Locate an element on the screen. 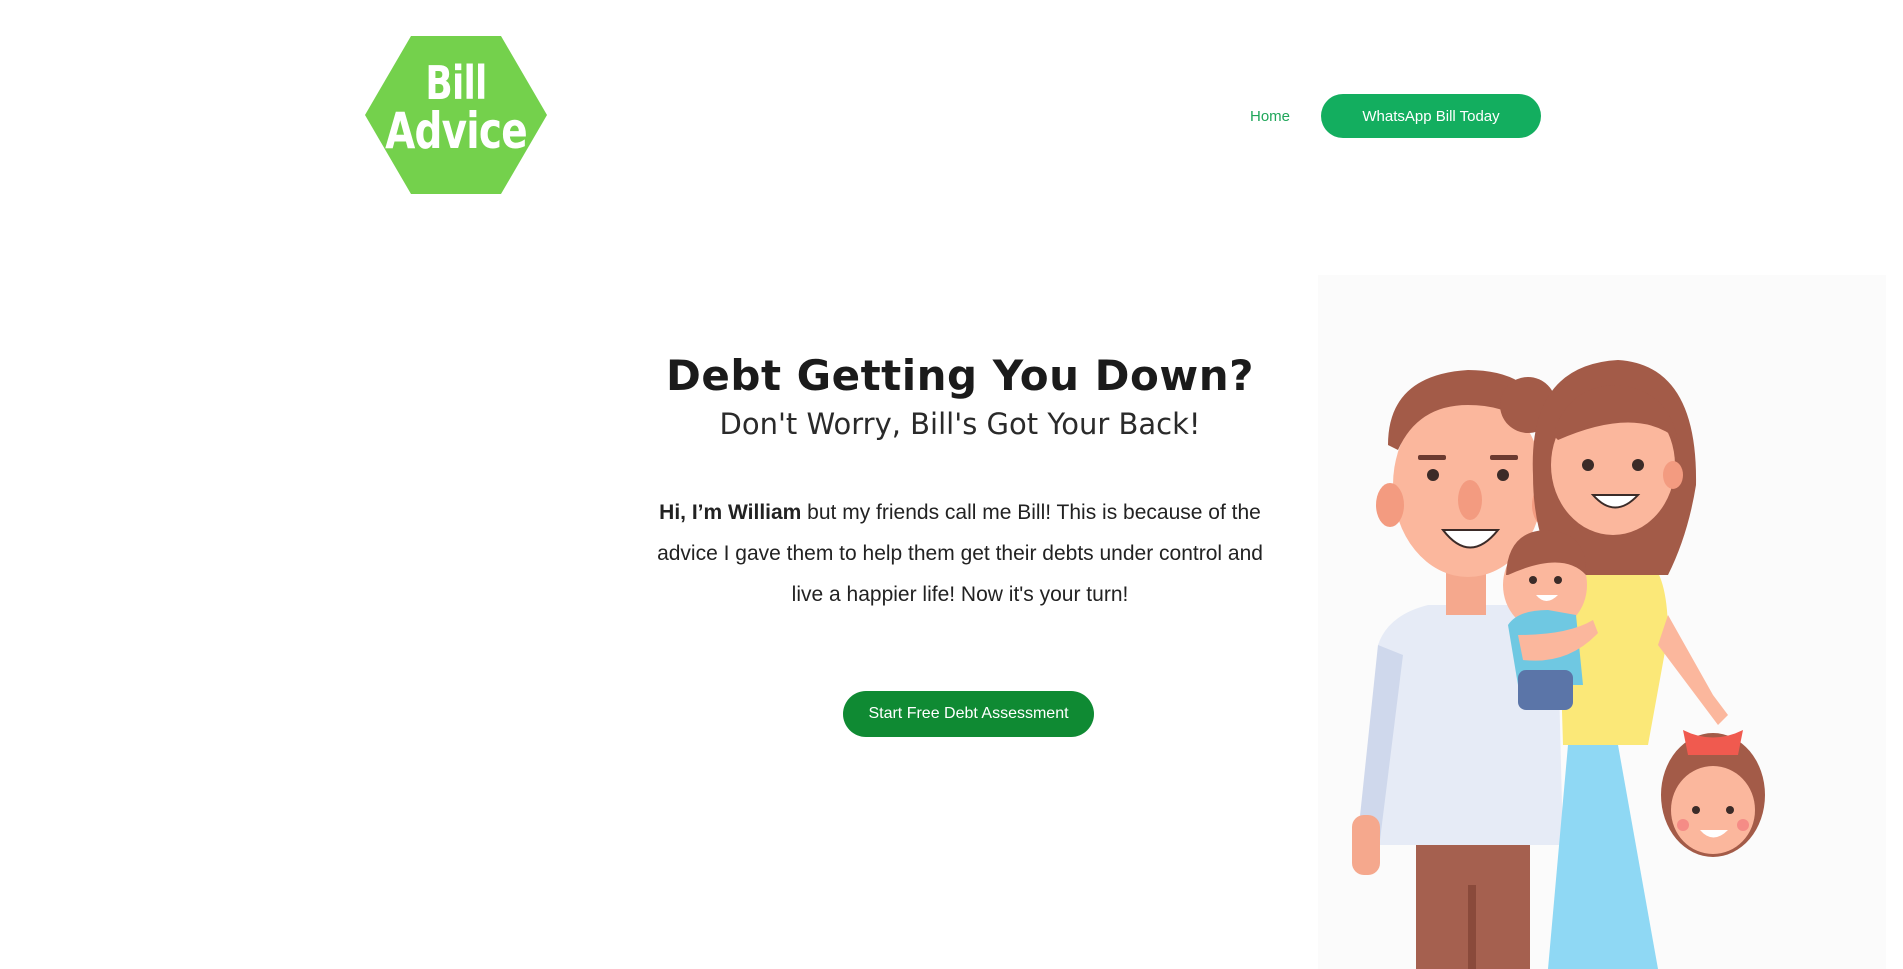 Image resolution: width=1903 pixels, height=969 pixels. whatsapp-button: WhatsApp Bill Today is located at coordinates (1431, 116).